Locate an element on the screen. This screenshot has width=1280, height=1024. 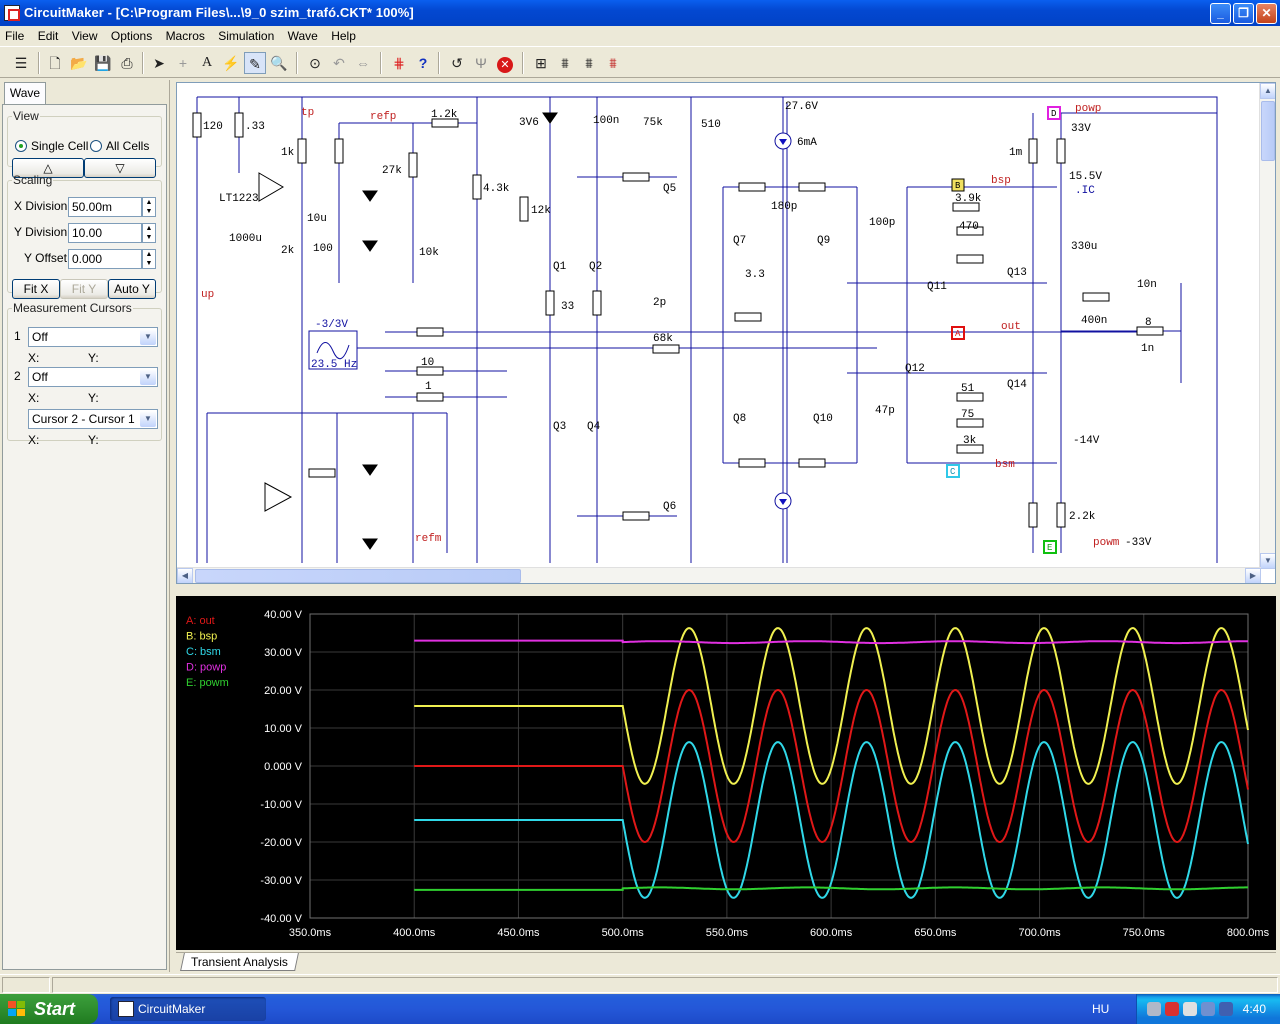
label-signal-frequency: 23.5 Hz is located at coordinates (334, 365).